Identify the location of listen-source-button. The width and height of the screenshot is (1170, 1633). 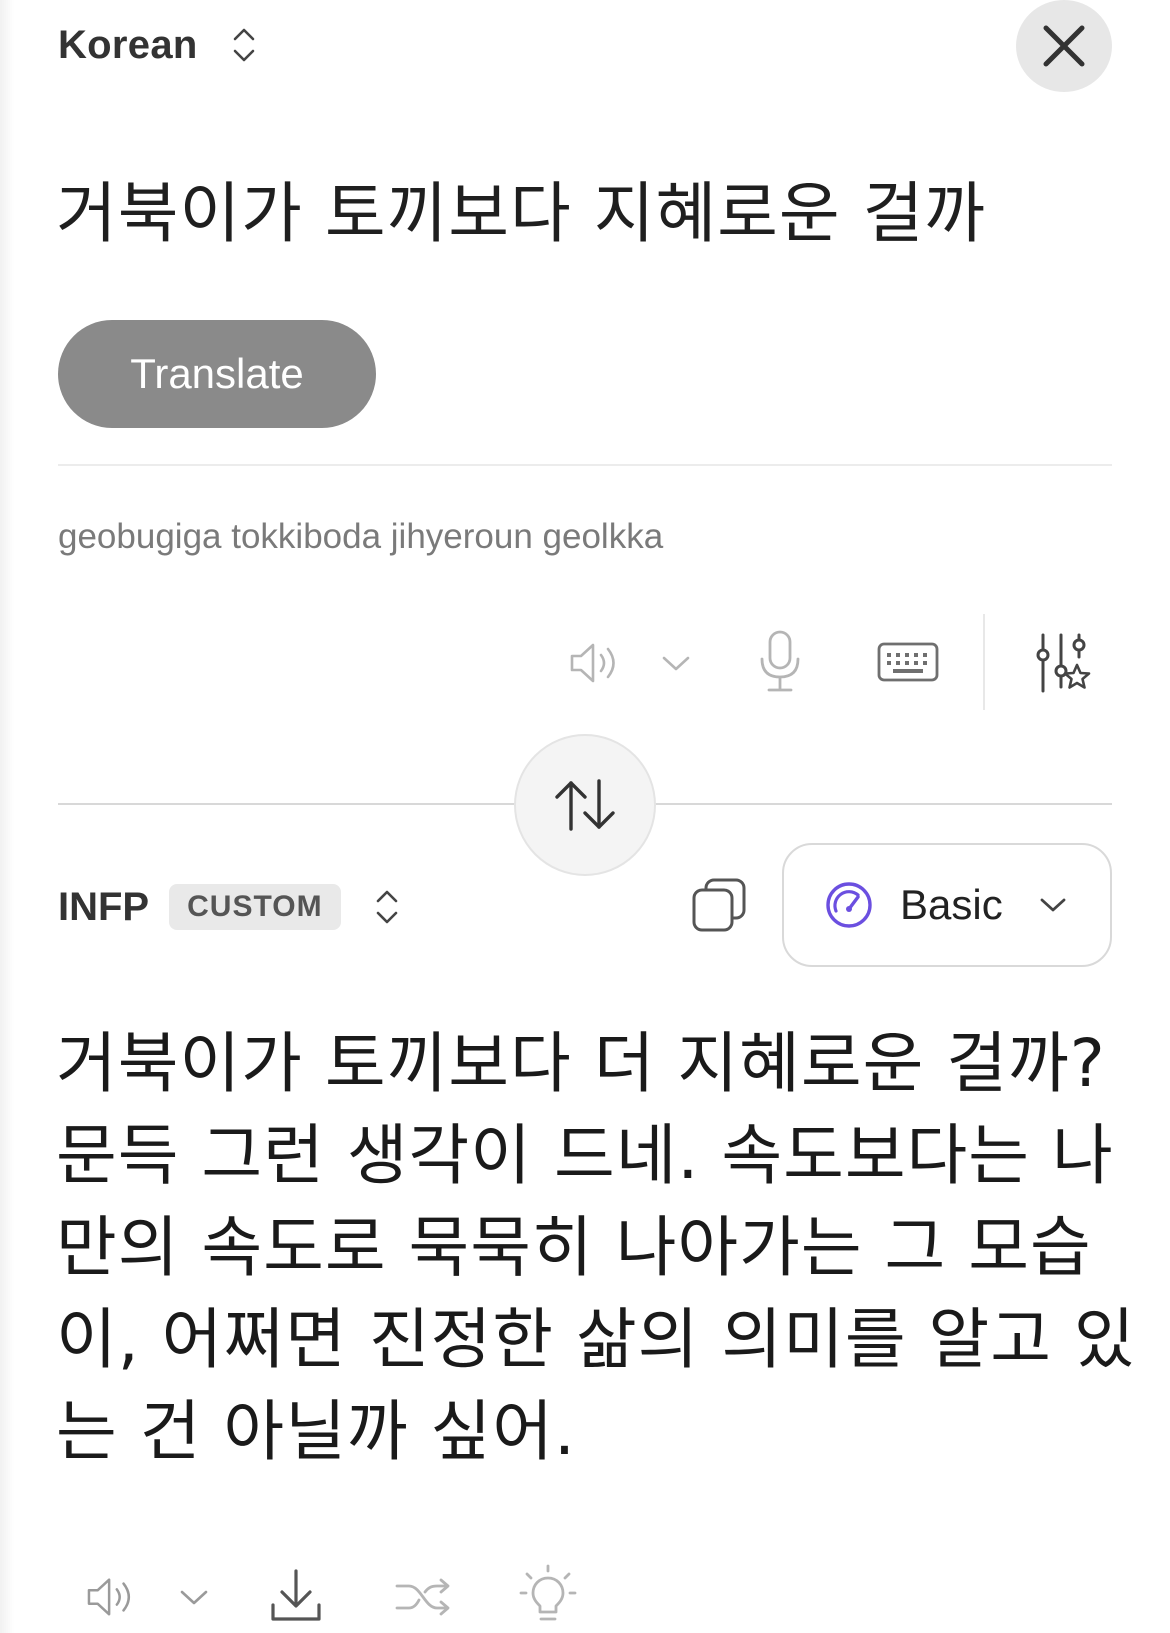
(596, 663).